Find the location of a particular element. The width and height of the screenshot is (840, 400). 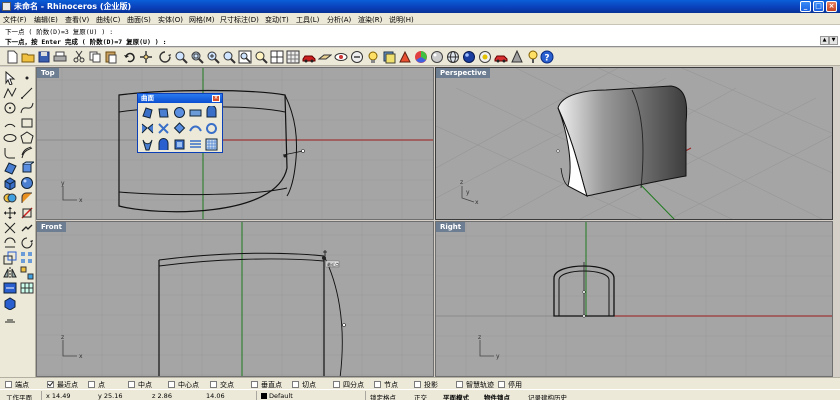

help-icon: ? is located at coordinates (547, 57).